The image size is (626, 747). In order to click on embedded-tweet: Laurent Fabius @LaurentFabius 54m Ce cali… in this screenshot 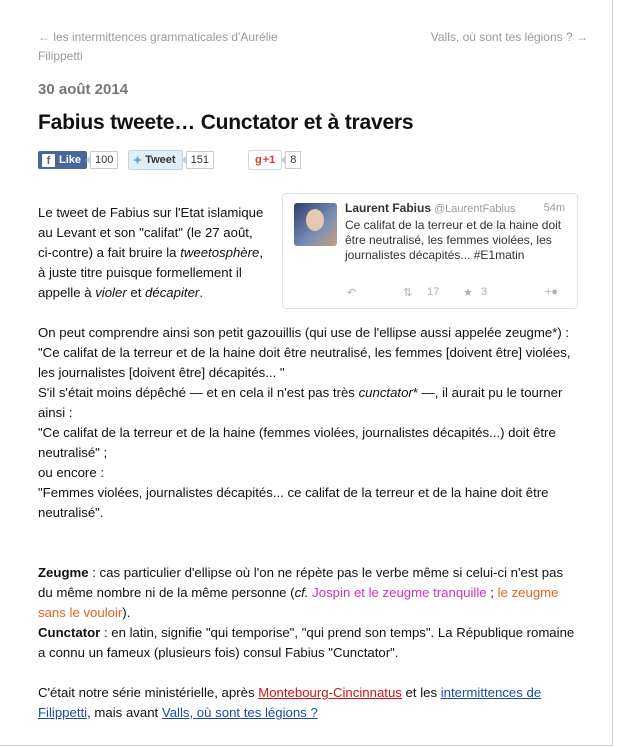, I will do `click(430, 251)`.